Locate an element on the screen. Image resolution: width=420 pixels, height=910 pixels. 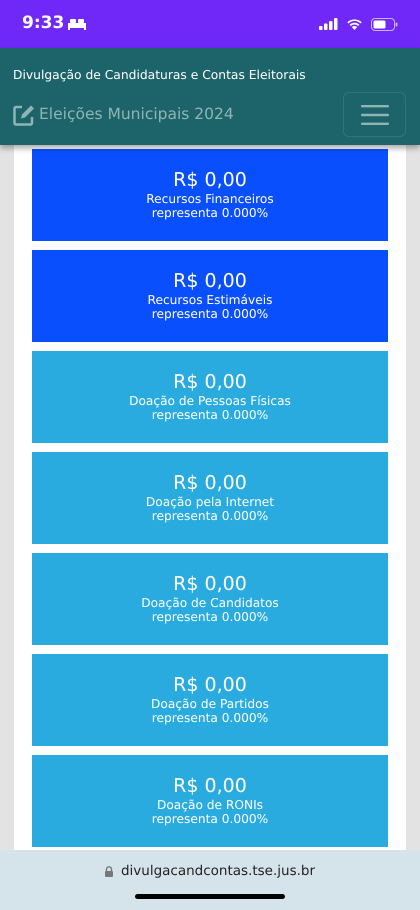
menu-icon is located at coordinates (374, 114).